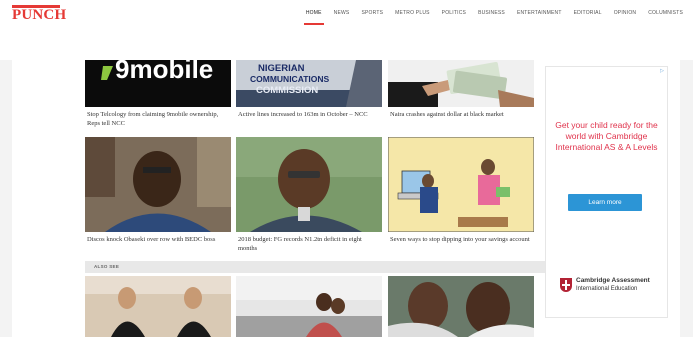 The height and width of the screenshot is (337, 693). I want to click on nav-editorial: EDITORIAL, so click(588, 17).